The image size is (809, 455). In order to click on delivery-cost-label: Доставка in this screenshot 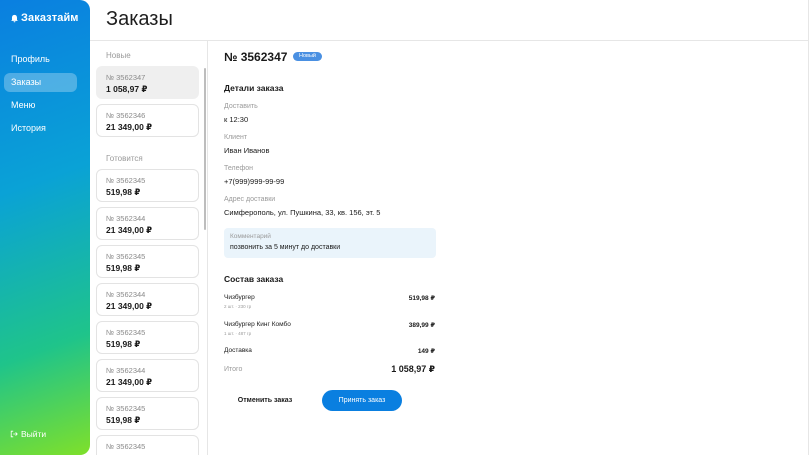, I will do `click(238, 350)`.